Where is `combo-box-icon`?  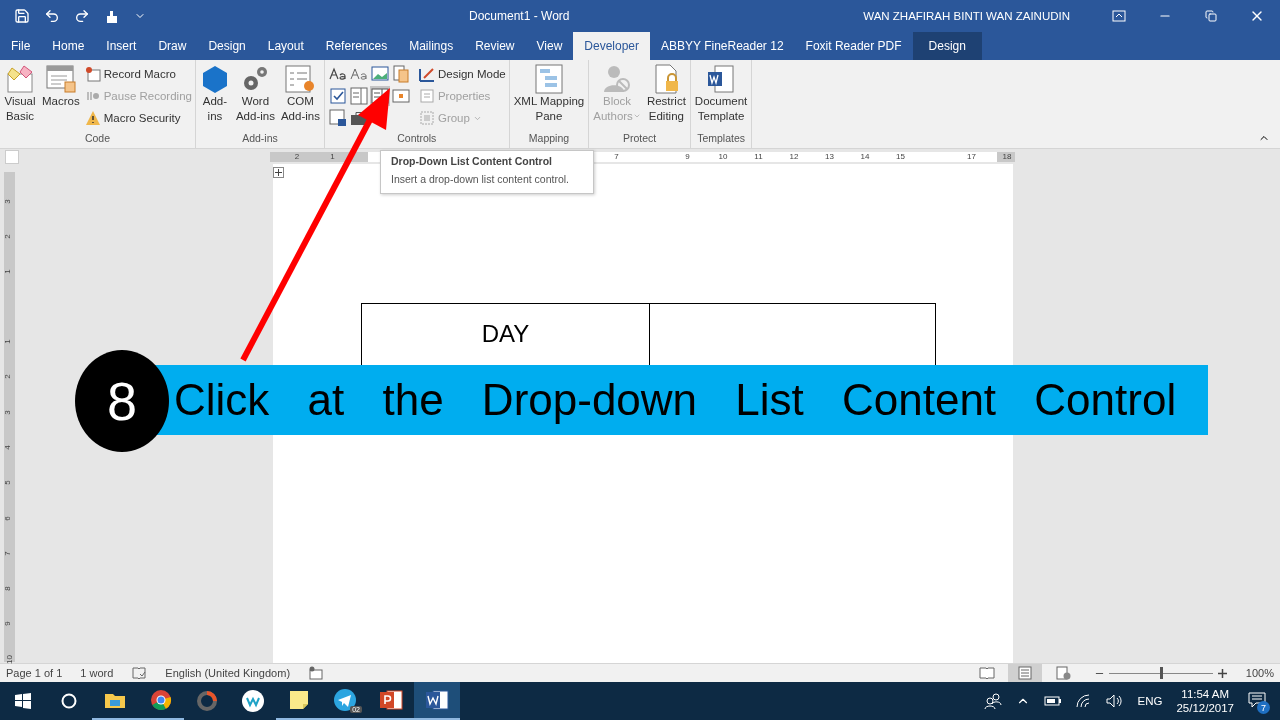
combo-box-icon is located at coordinates (358, 96).